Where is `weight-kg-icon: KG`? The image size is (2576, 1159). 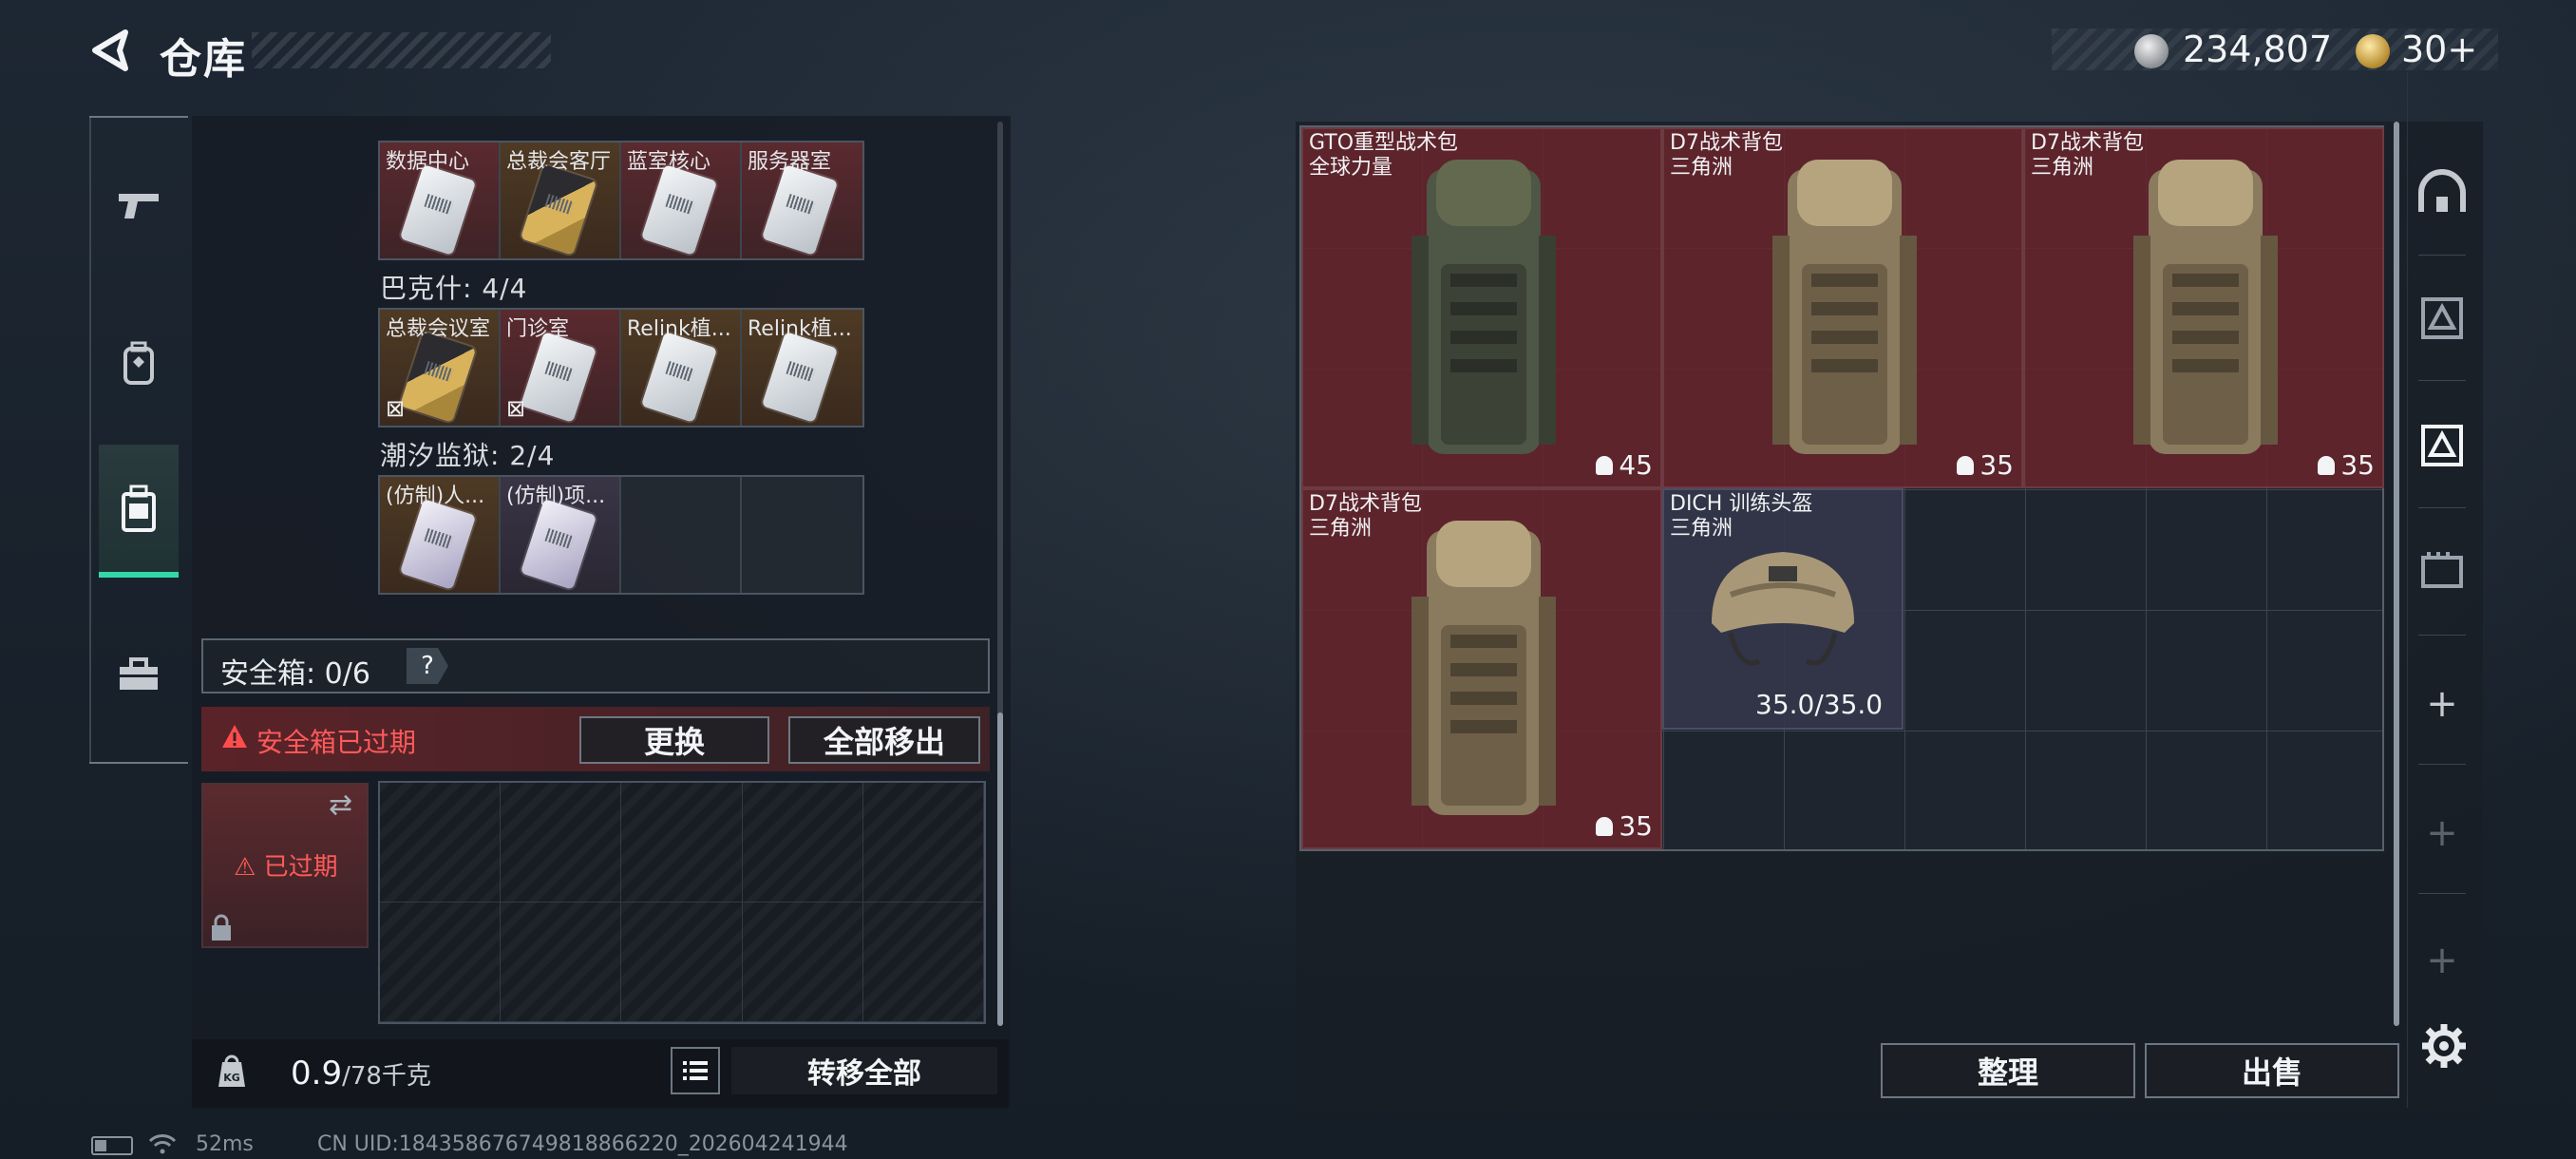
weight-kg-icon: KG is located at coordinates (231, 1070).